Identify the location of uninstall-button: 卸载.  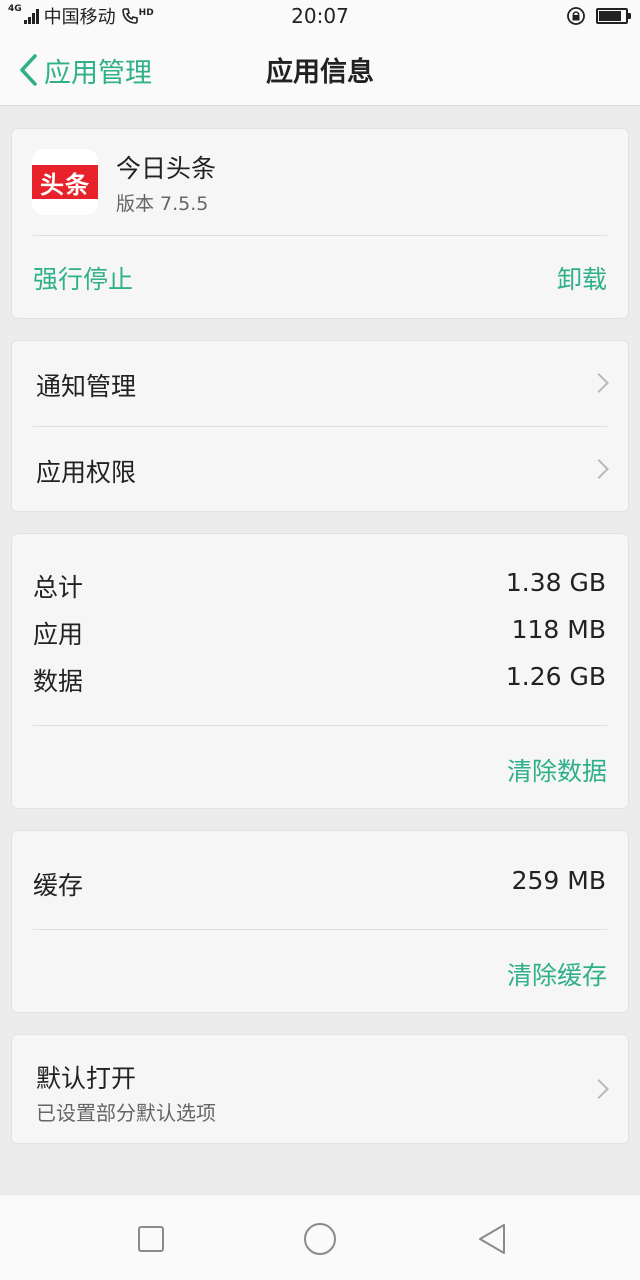
(582, 278).